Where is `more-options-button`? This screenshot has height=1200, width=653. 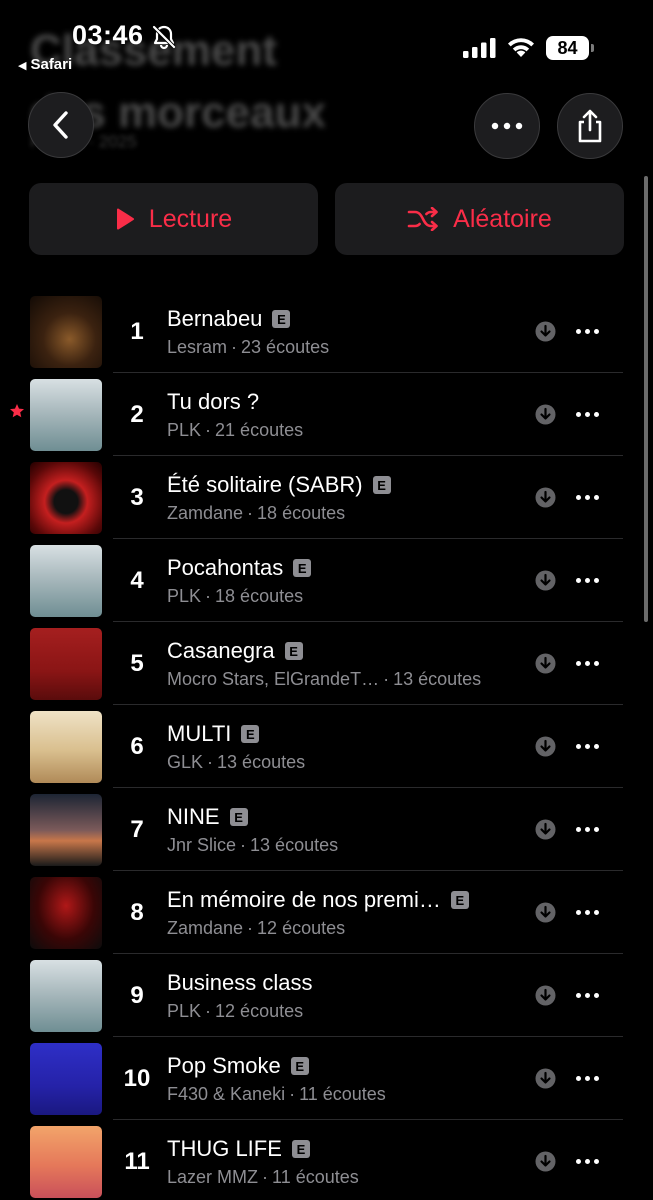
more-options-button is located at coordinates (507, 126).